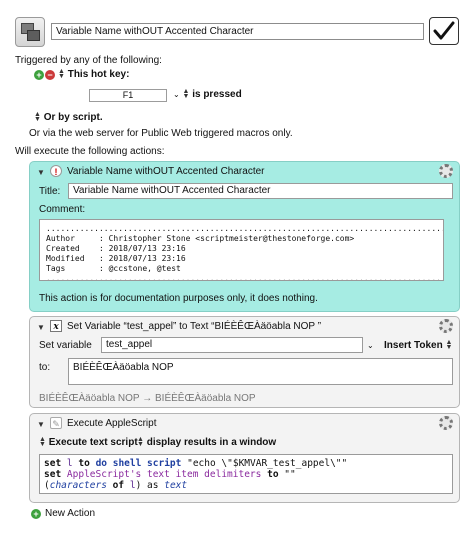 The height and width of the screenshot is (533, 474). I want to click on comment-line: Modified : 2018/07/13 23:16, so click(116, 258).